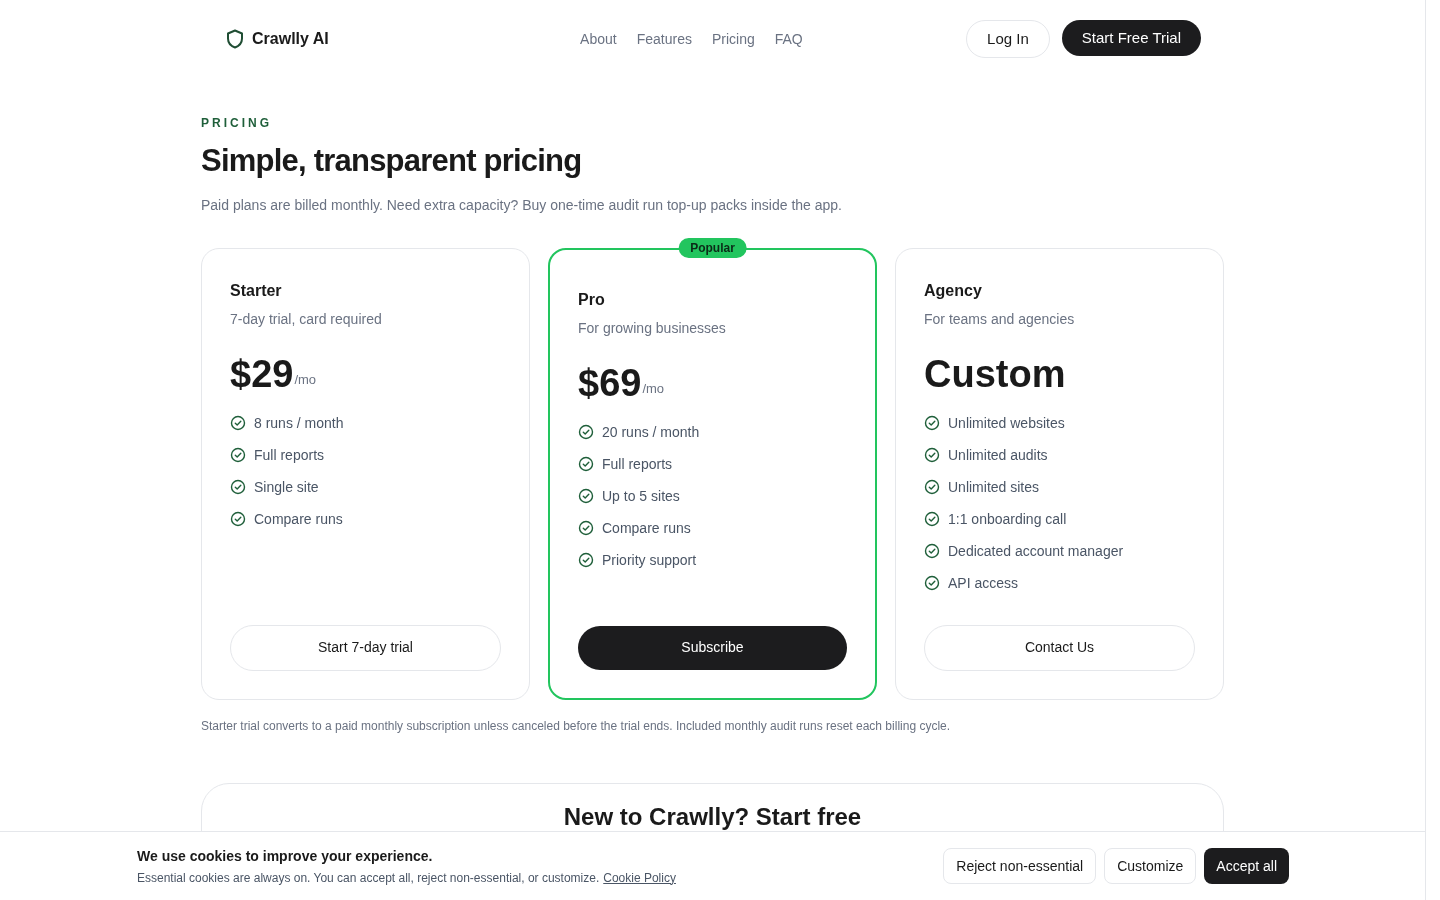 The image size is (1440, 900). I want to click on section-eyebrow: PRICING, so click(237, 123).